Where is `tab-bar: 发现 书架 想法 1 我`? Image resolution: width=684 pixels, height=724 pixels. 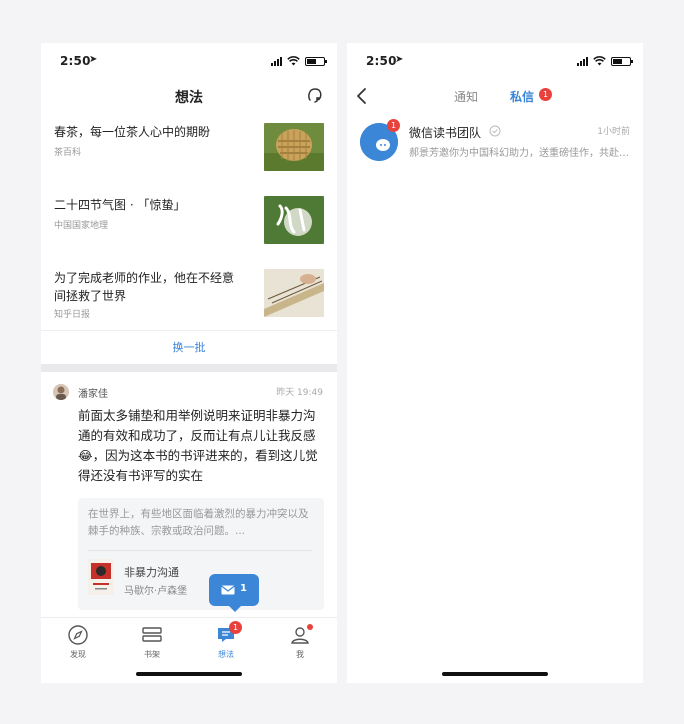
tab-bar: 发现 书架 想法 1 我 is located at coordinates (189, 650).